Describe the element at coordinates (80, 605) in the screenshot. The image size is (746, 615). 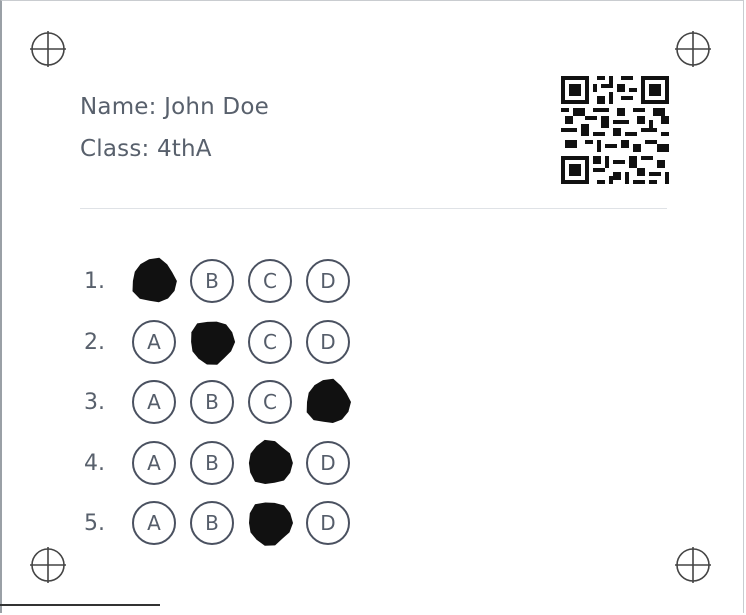
I see `scan-edge-line` at that location.